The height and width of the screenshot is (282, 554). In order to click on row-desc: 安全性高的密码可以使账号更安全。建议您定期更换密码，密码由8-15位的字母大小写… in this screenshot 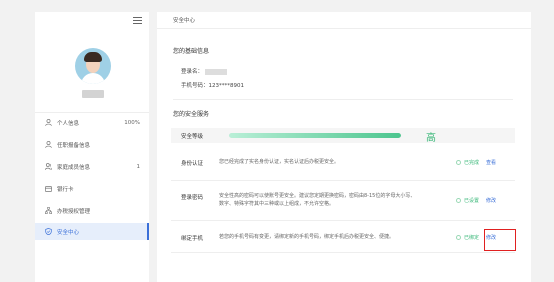, I will do `click(317, 200)`.